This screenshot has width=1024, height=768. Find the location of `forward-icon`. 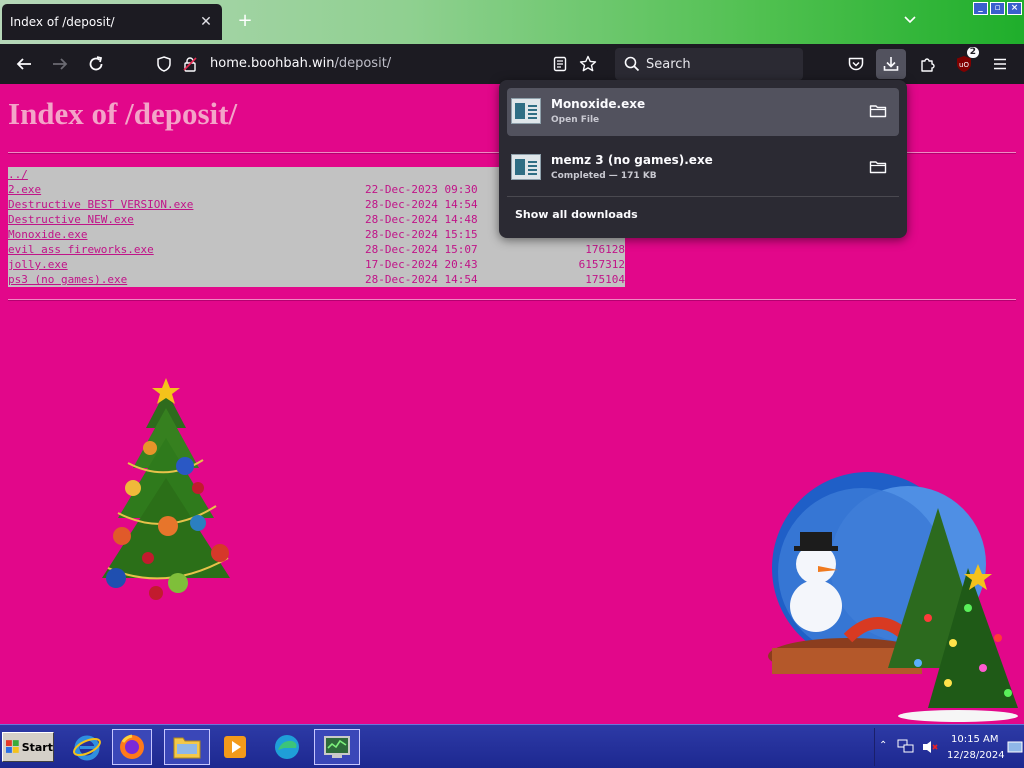

forward-icon is located at coordinates (60, 64).